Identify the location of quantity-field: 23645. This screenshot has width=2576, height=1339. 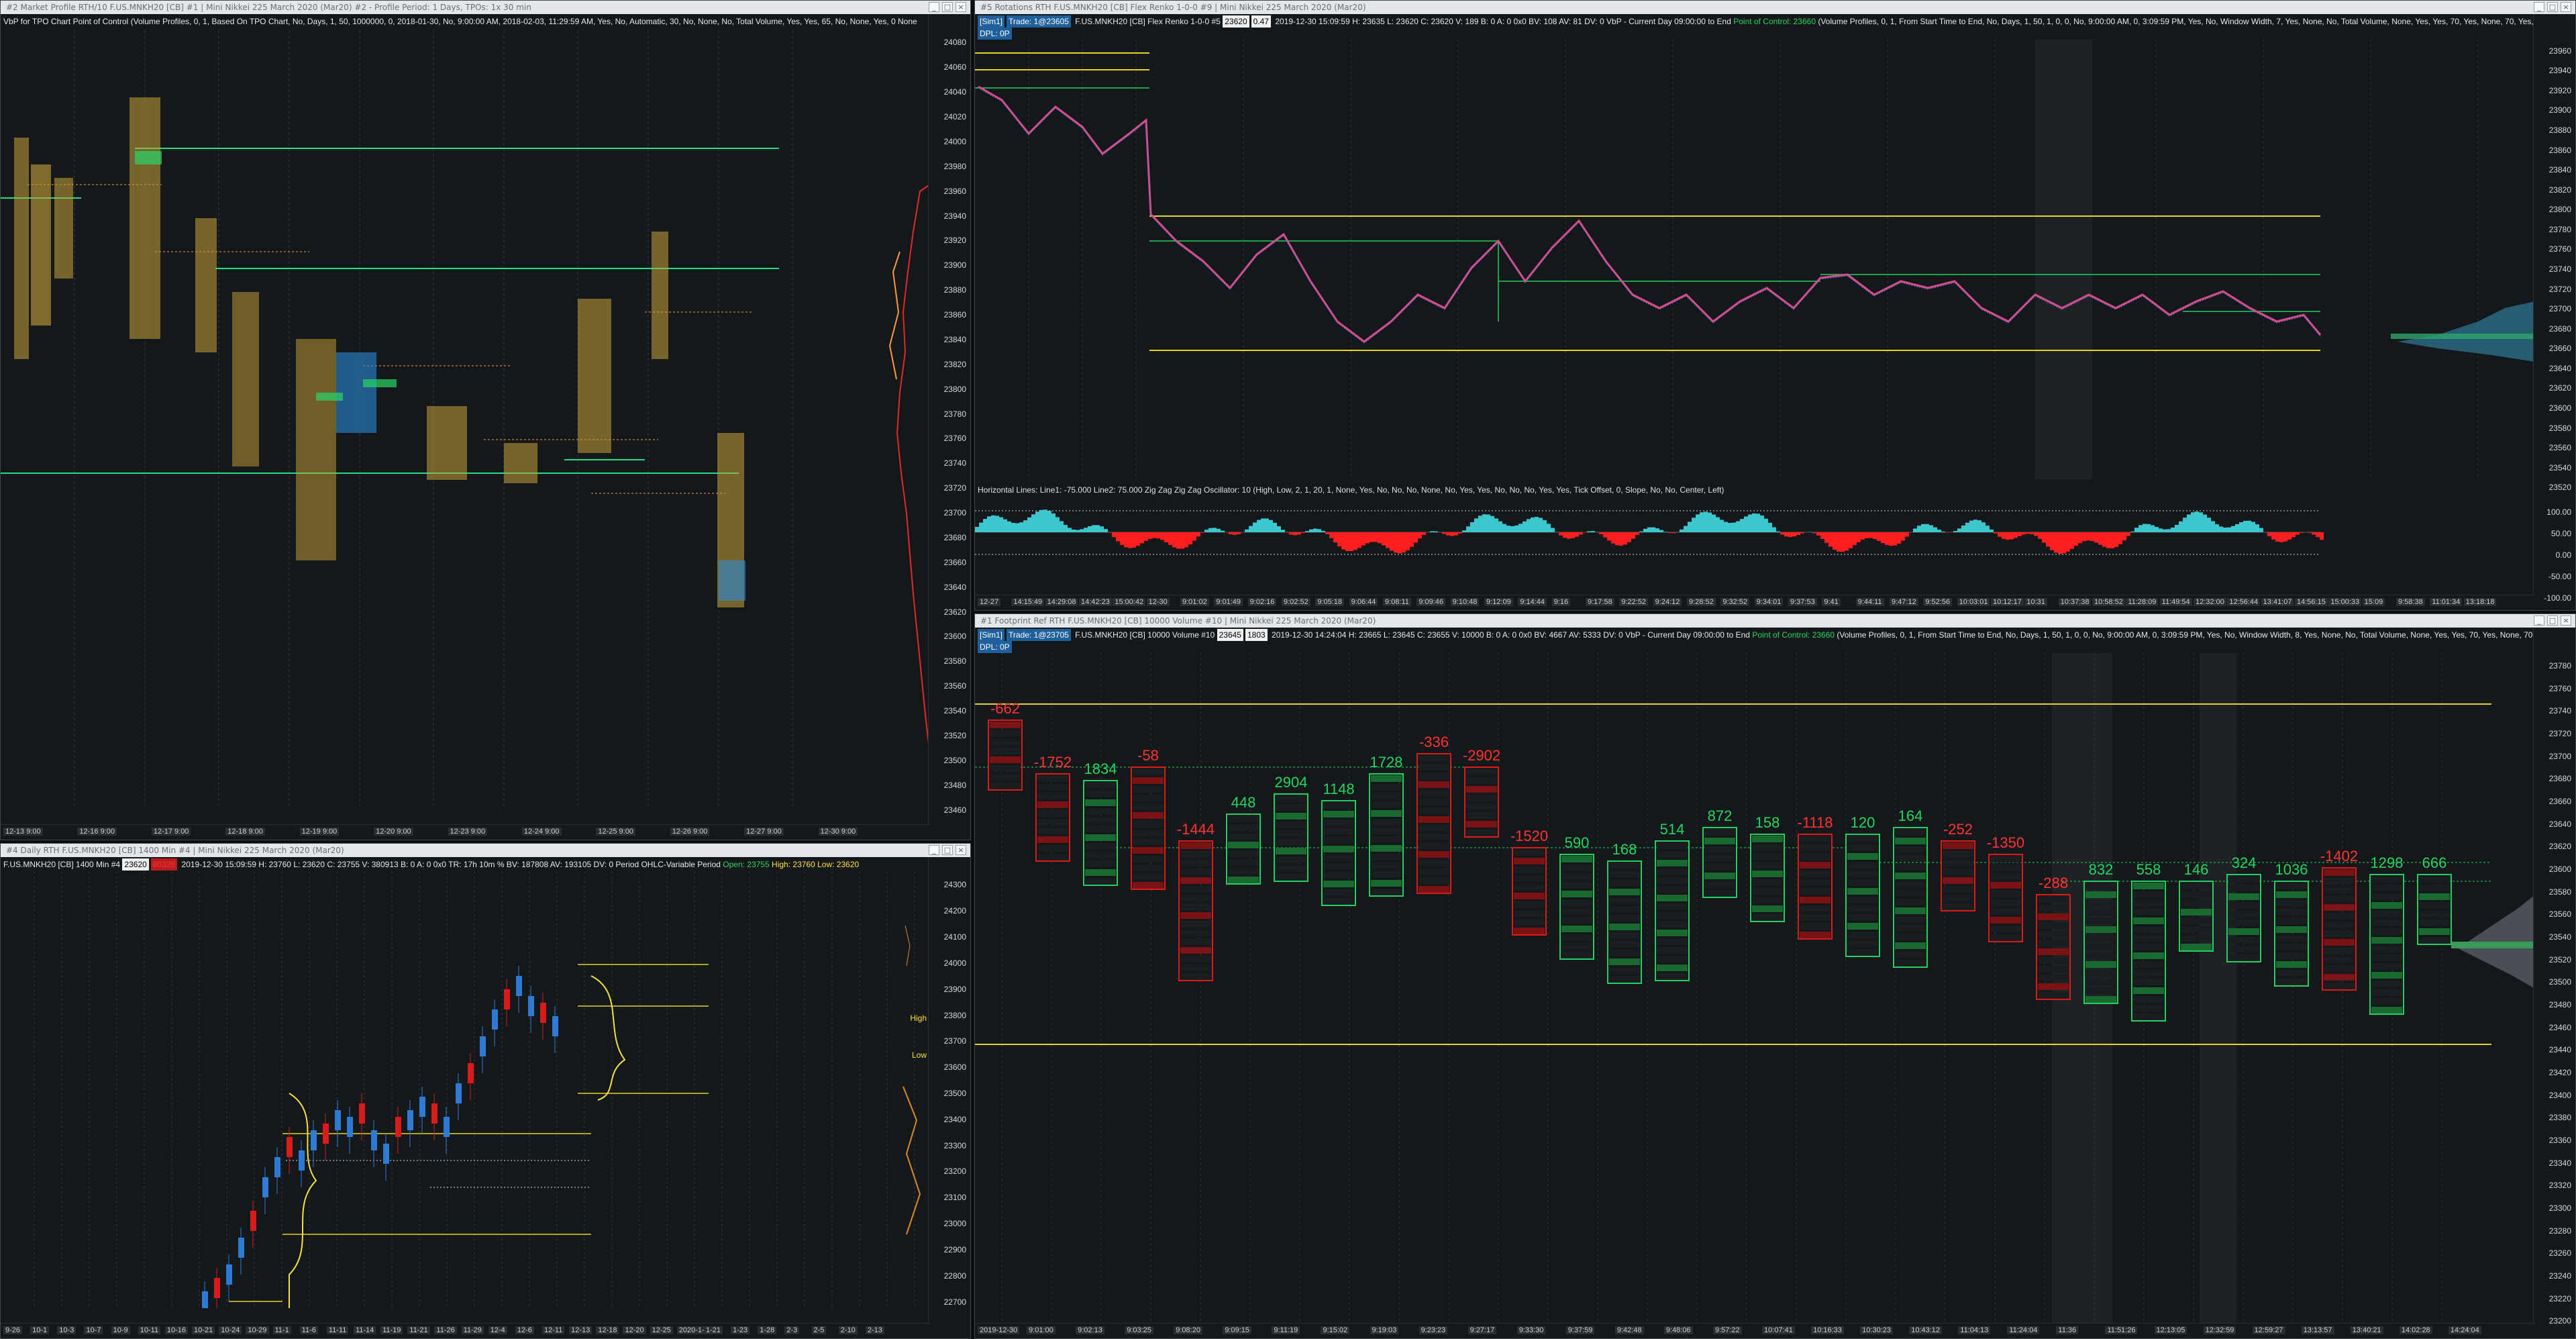
(1230, 635).